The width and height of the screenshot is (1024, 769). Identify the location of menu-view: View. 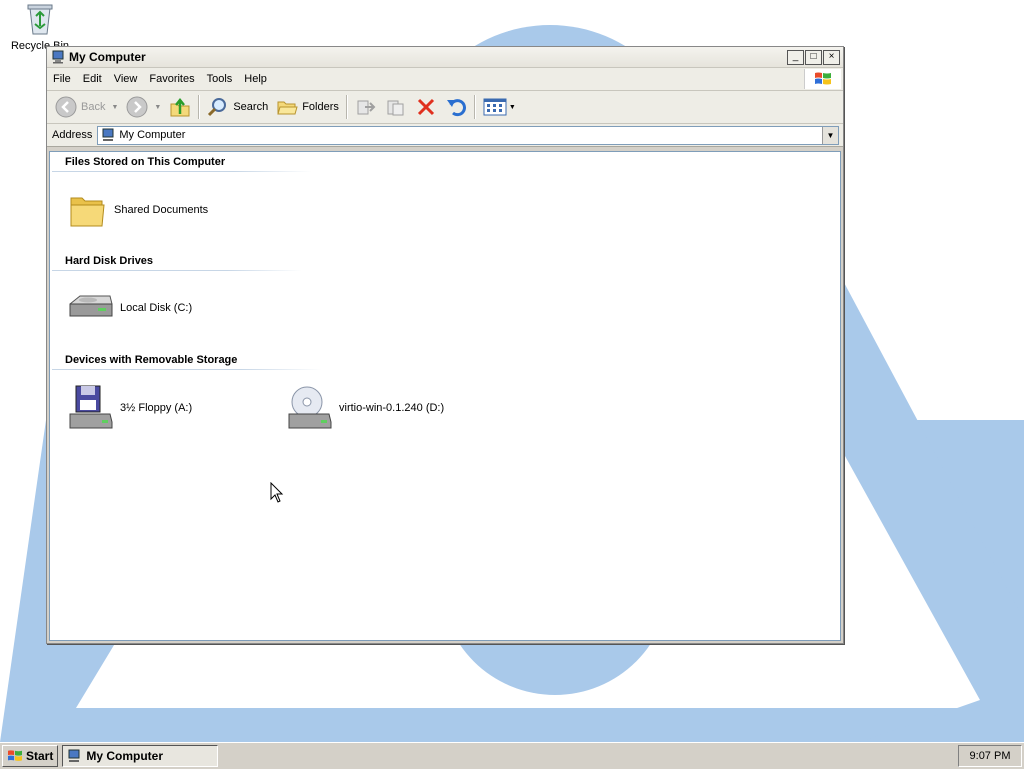
(126, 79).